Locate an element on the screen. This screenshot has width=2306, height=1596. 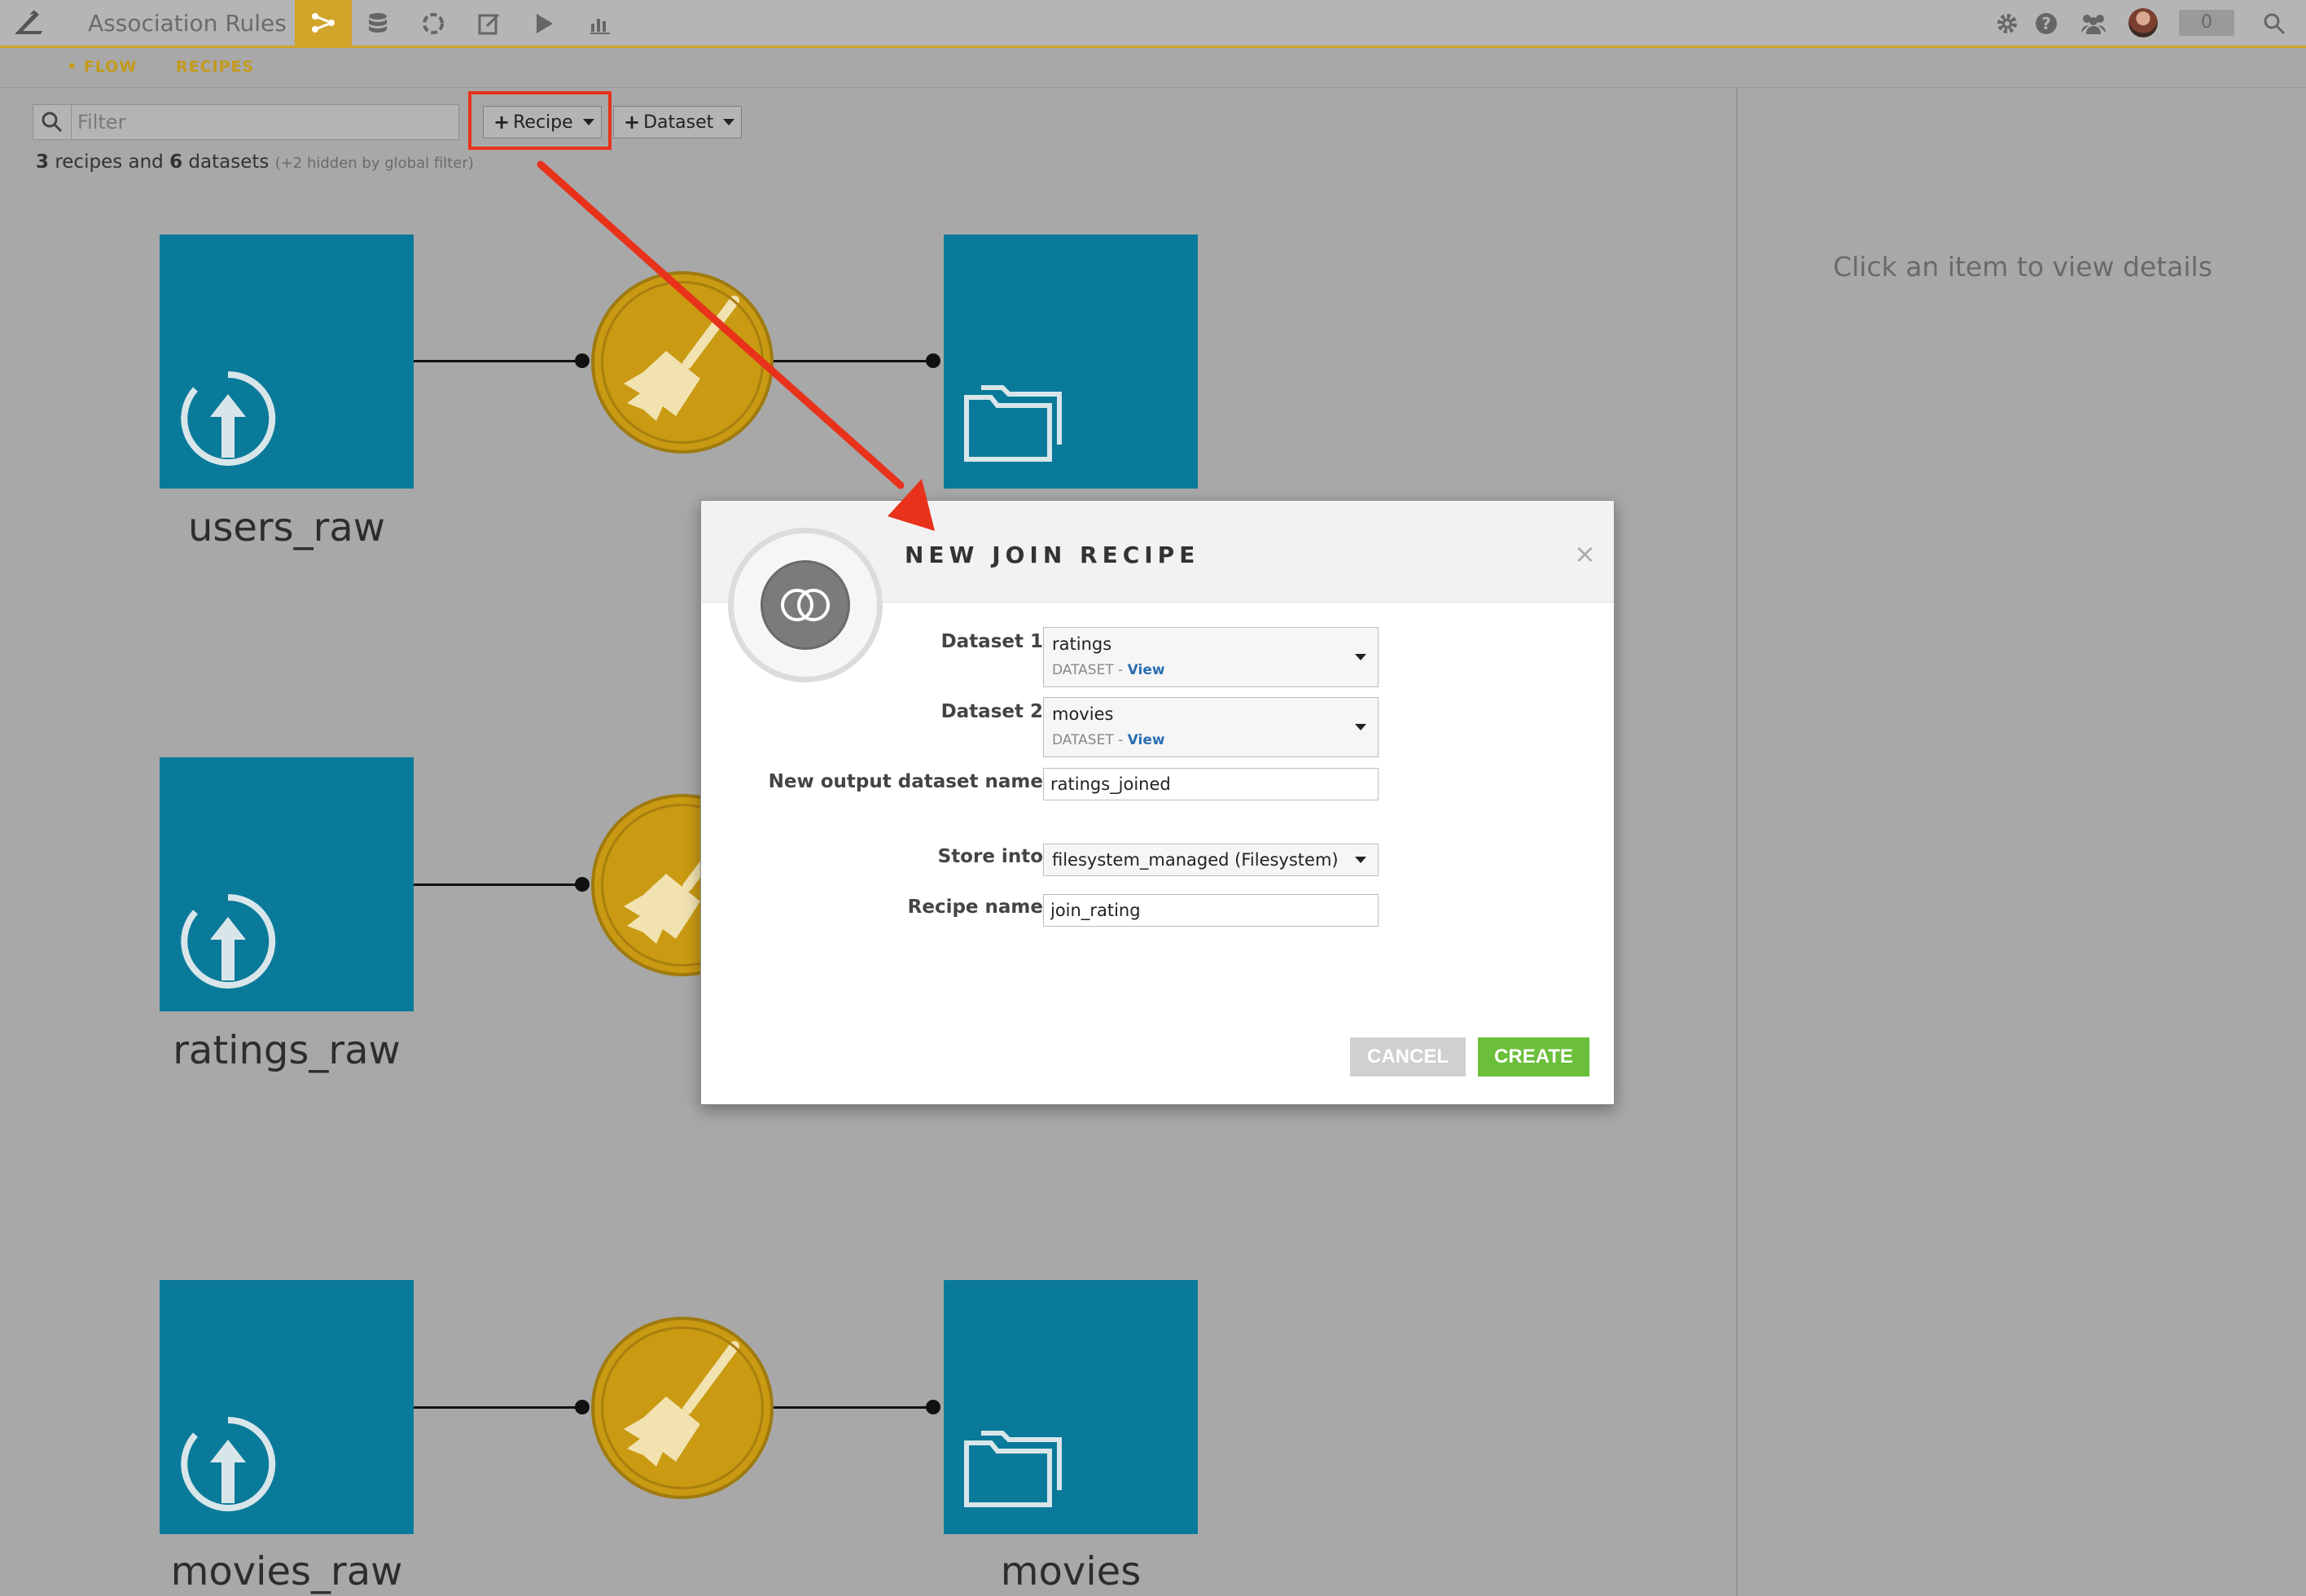
dataset-label: ratings_raw is located at coordinates (287, 1050).